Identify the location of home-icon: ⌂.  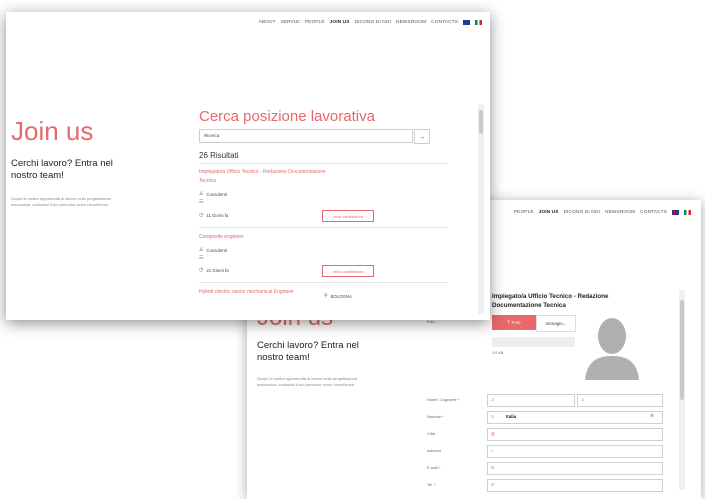
(492, 450).